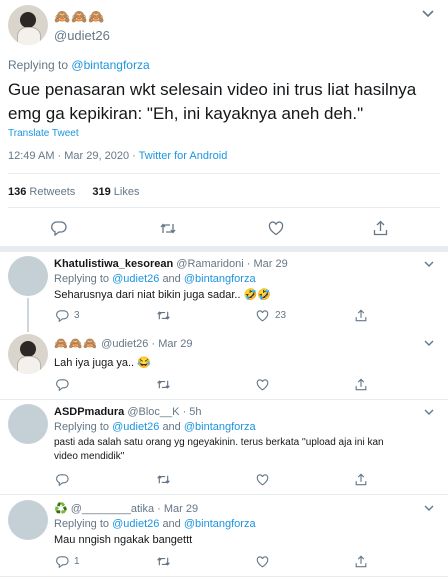  What do you see at coordinates (77, 561) in the screenshot?
I see `reply-count: 1` at bounding box center [77, 561].